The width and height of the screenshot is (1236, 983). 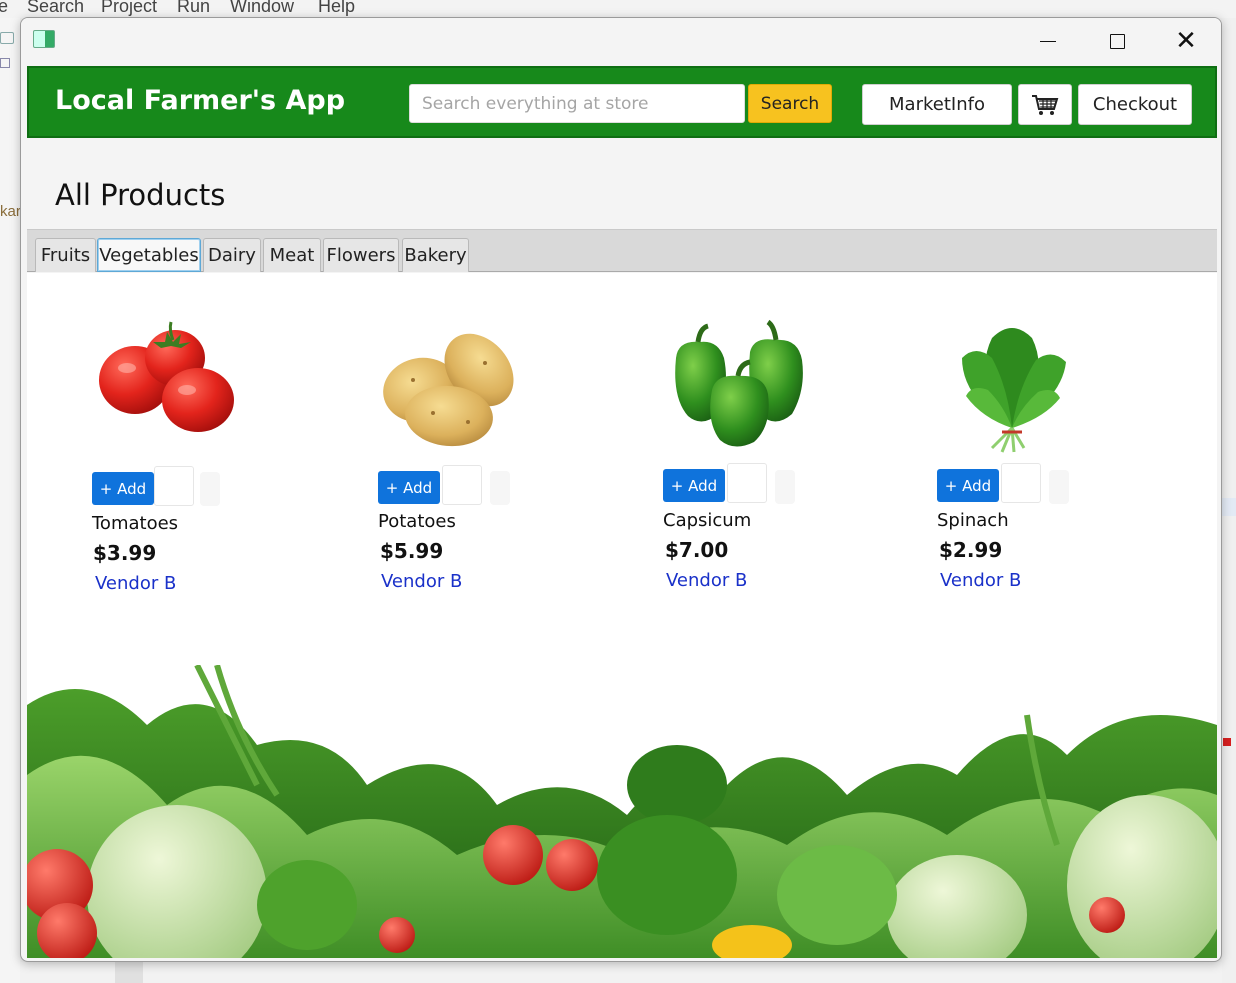 What do you see at coordinates (768, 488) in the screenshot?
I see `product-card: + Add Capsicum $7.00 Vendor B` at bounding box center [768, 488].